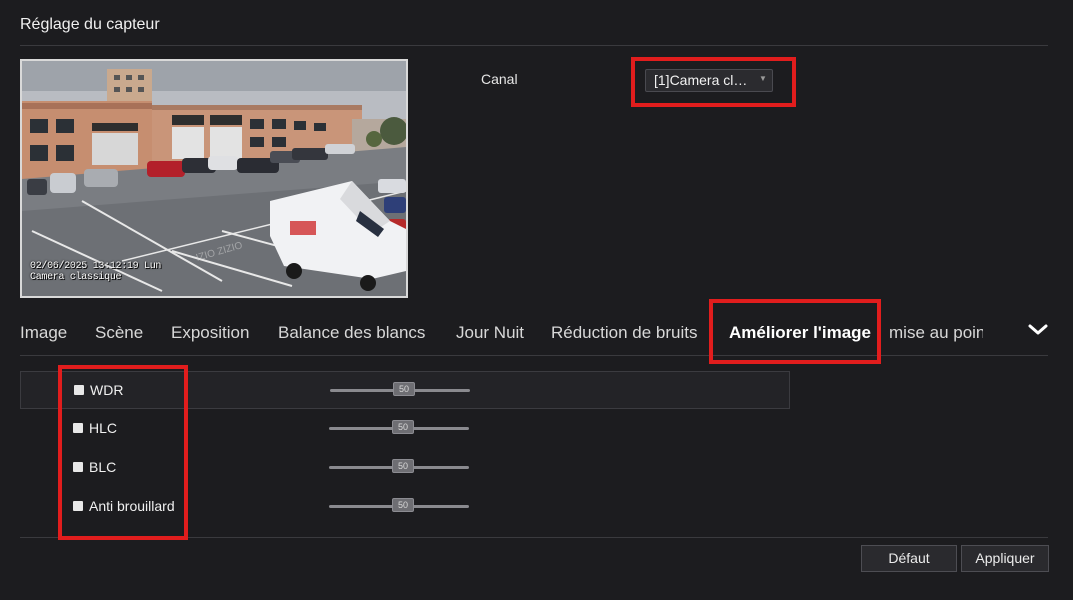 The image size is (1073, 600). What do you see at coordinates (76, 277) in the screenshot?
I see `osd-camera-name: Camera classique` at bounding box center [76, 277].